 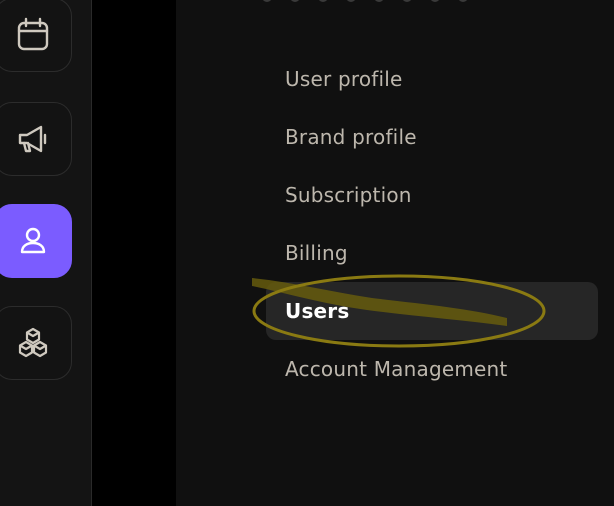 I want to click on profile-nav-button, so click(x=36, y=241).